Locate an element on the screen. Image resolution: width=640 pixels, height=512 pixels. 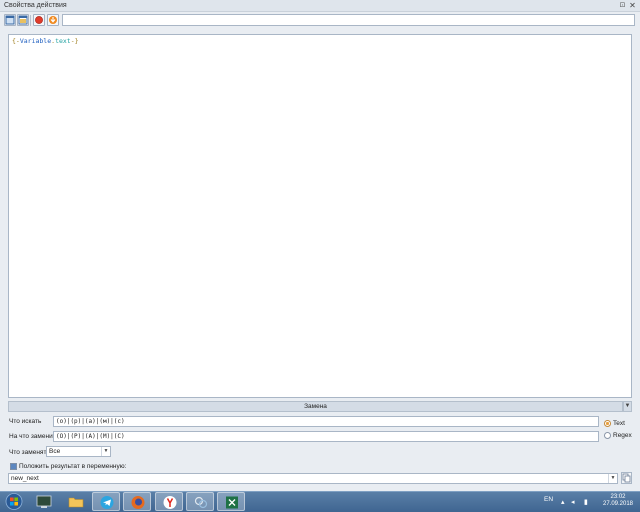
layout-split-icon is located at coordinates (23, 20).